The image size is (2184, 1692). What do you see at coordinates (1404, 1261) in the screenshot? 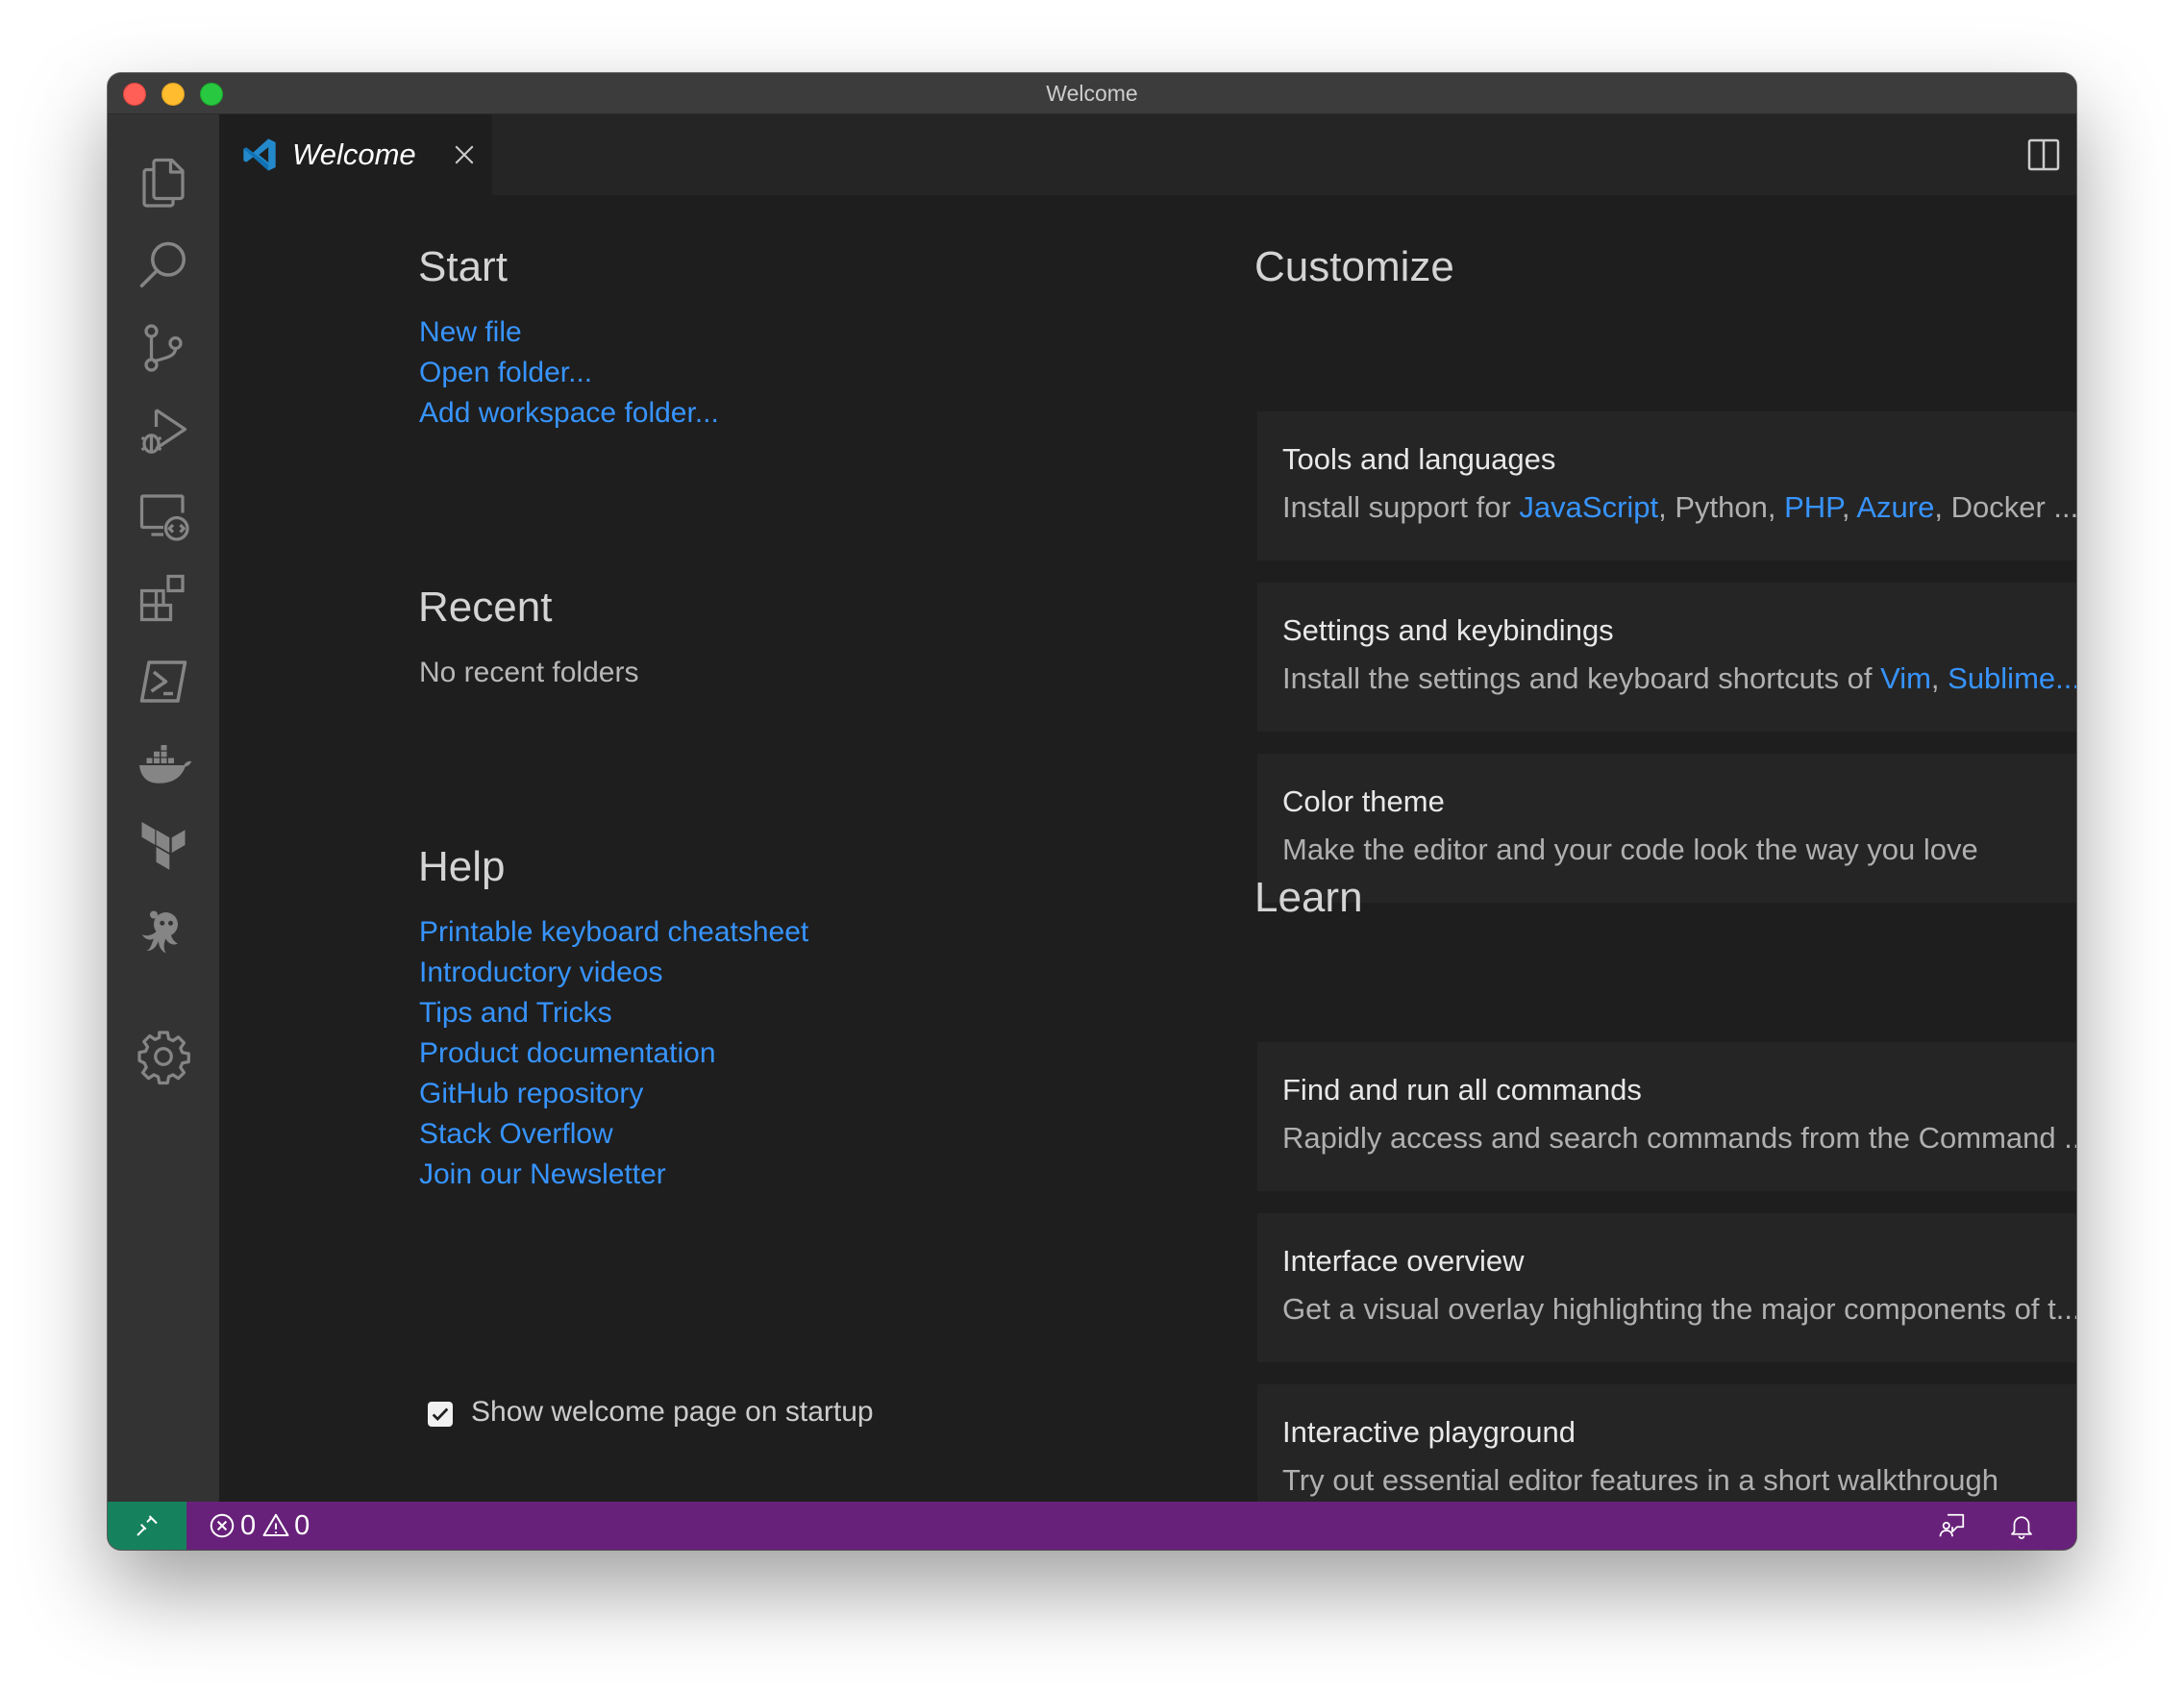
I see `card-title: Interface overview` at bounding box center [1404, 1261].